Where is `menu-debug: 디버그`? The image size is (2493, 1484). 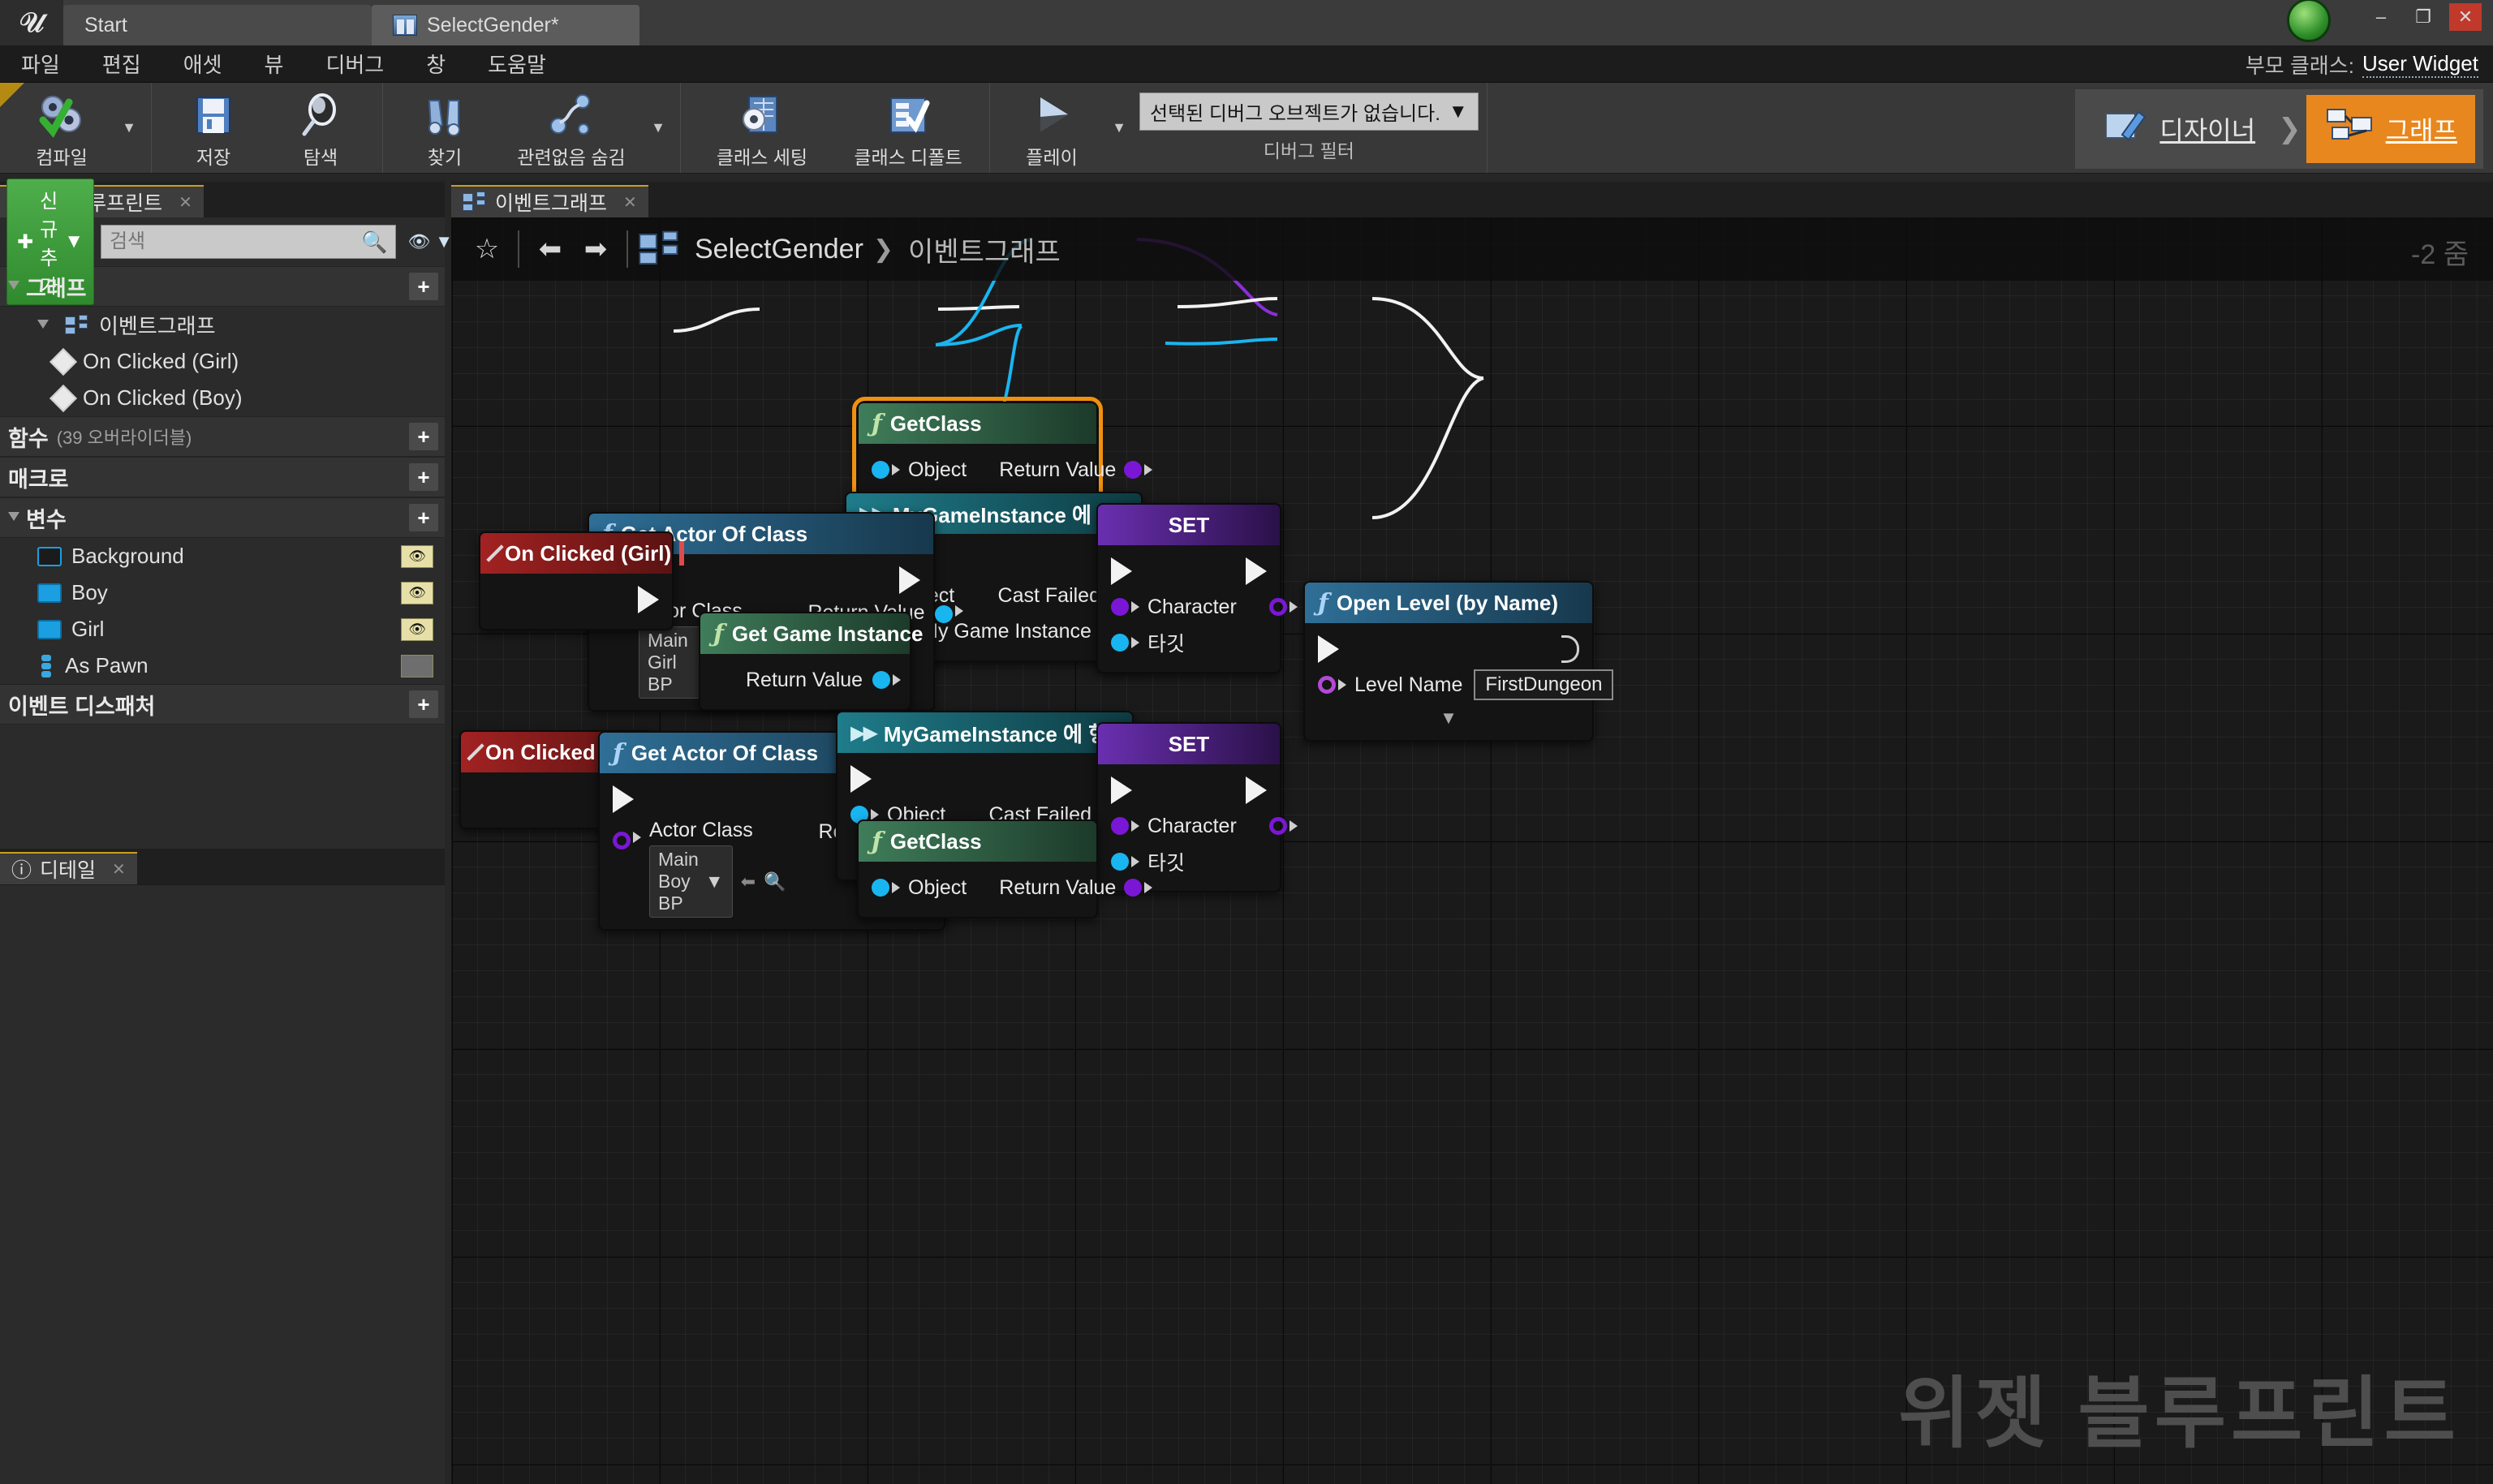 menu-debug: 디버그 is located at coordinates (354, 64).